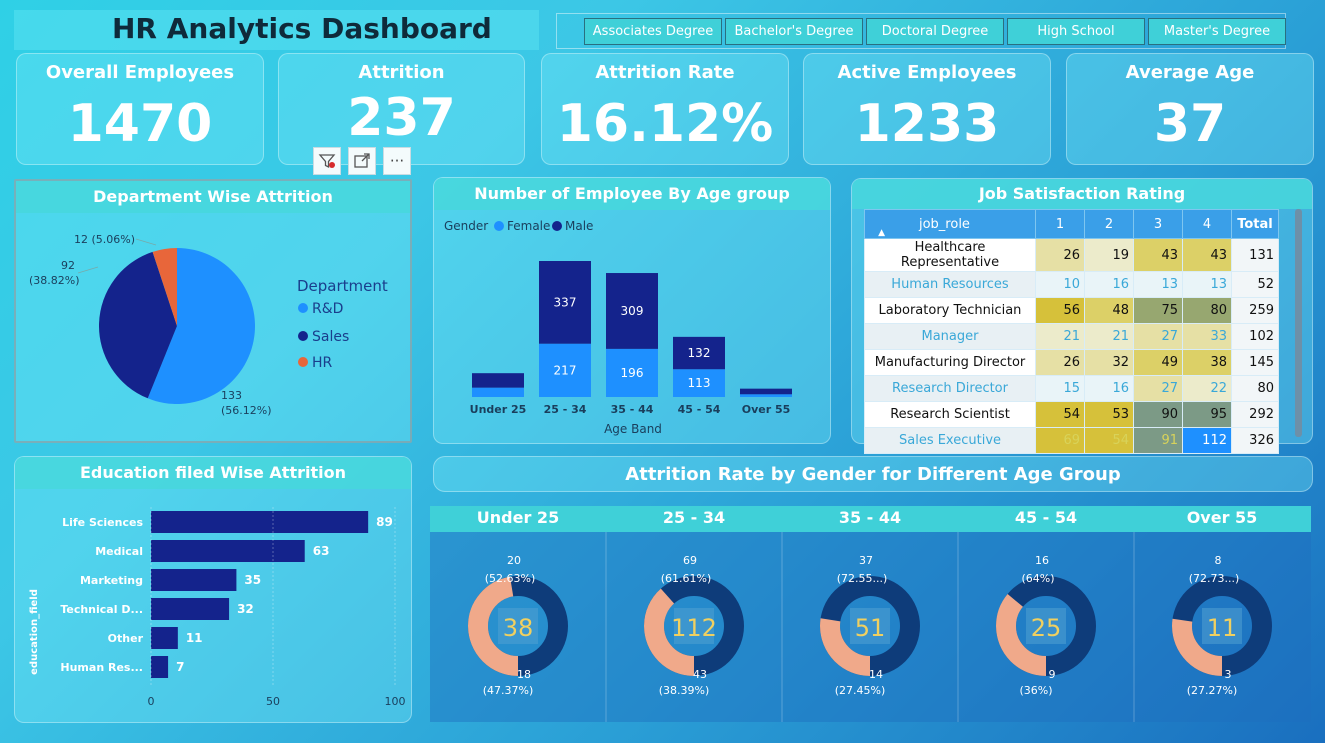 Image resolution: width=1325 pixels, height=743 pixels. I want to click on total-cell: 326, so click(1255, 440).